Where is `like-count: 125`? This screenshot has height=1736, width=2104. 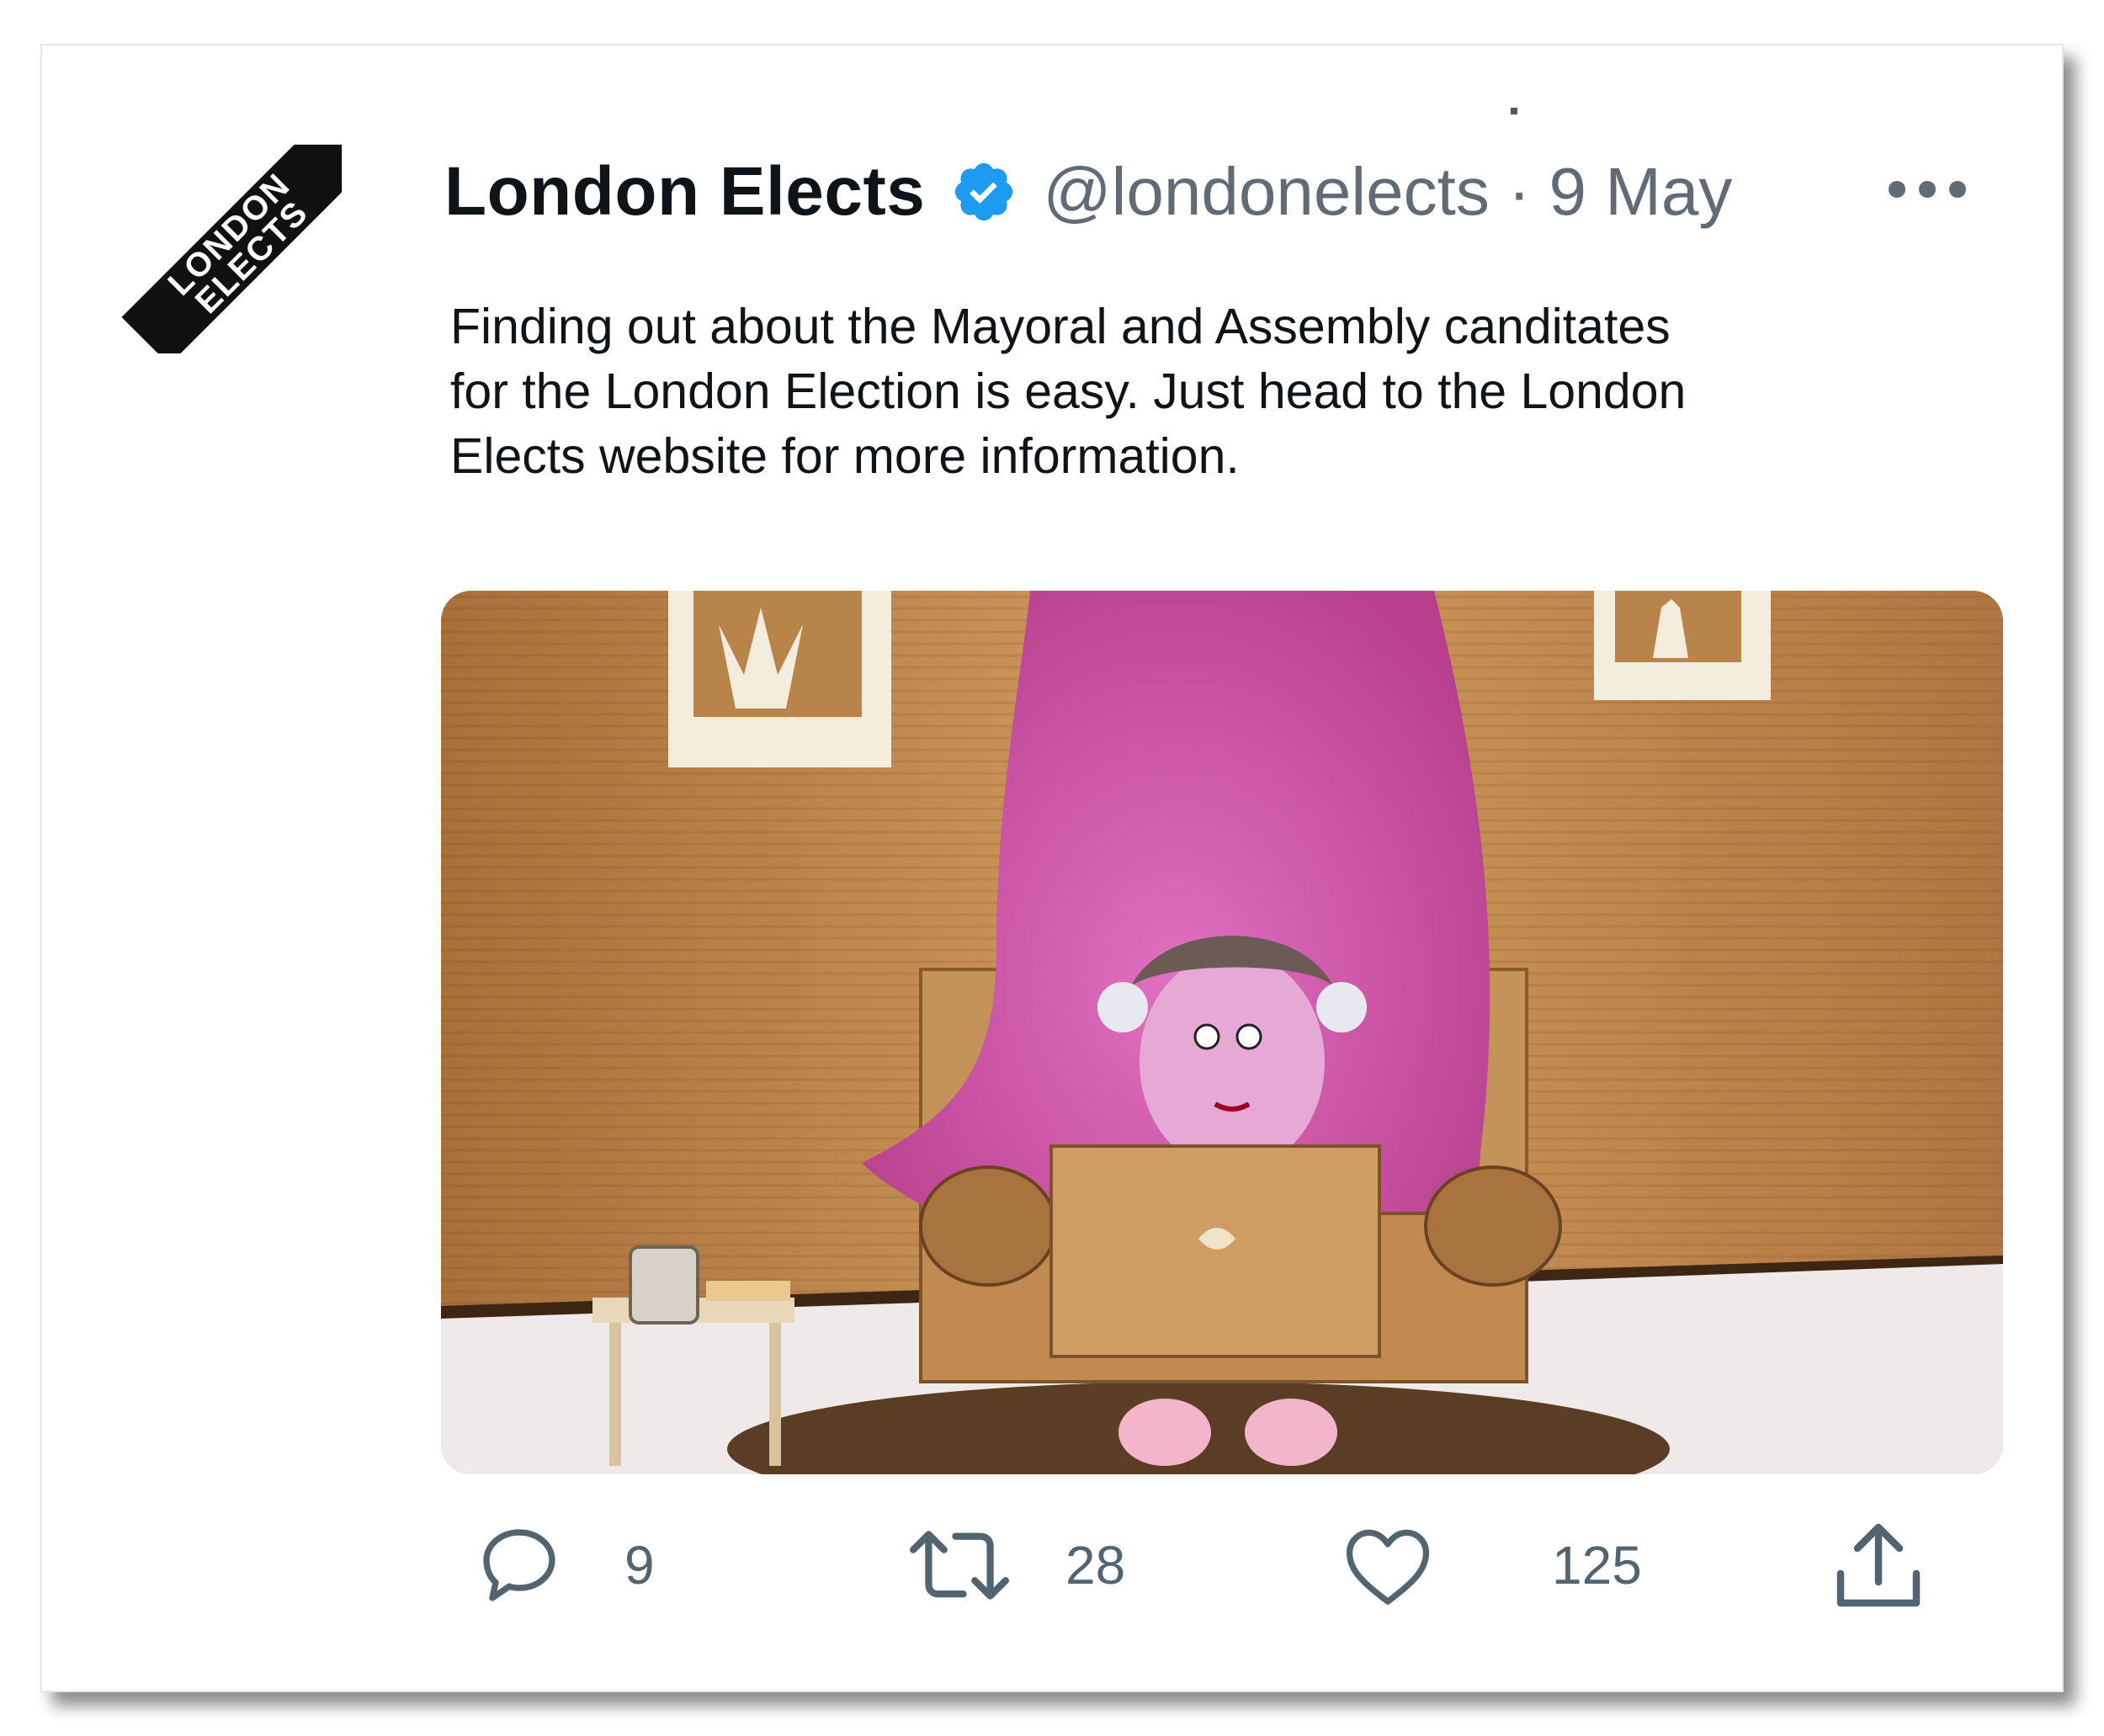 like-count: 125 is located at coordinates (1597, 1565).